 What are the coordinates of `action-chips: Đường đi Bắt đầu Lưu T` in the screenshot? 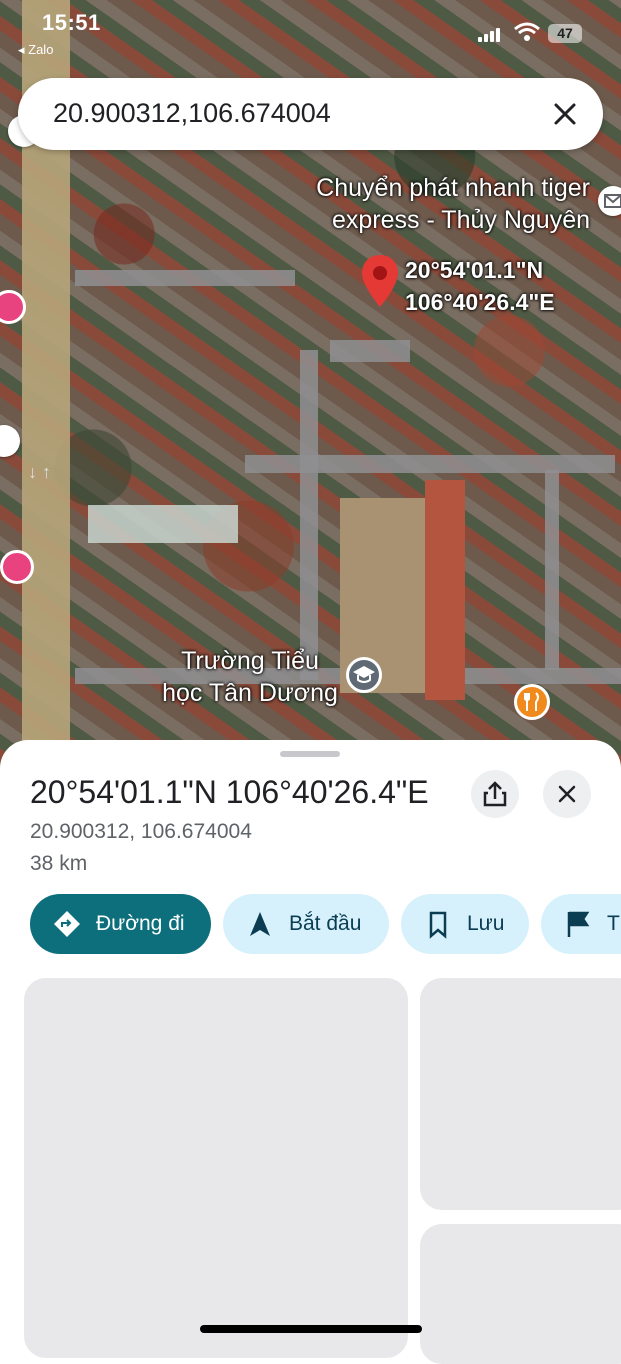 It's located at (325, 924).